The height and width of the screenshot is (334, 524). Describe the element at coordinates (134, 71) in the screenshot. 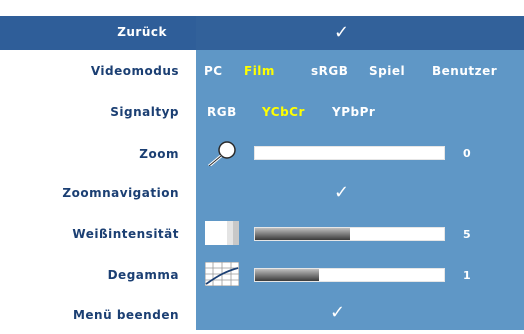

I see `video-mode-label: Videomodus` at that location.